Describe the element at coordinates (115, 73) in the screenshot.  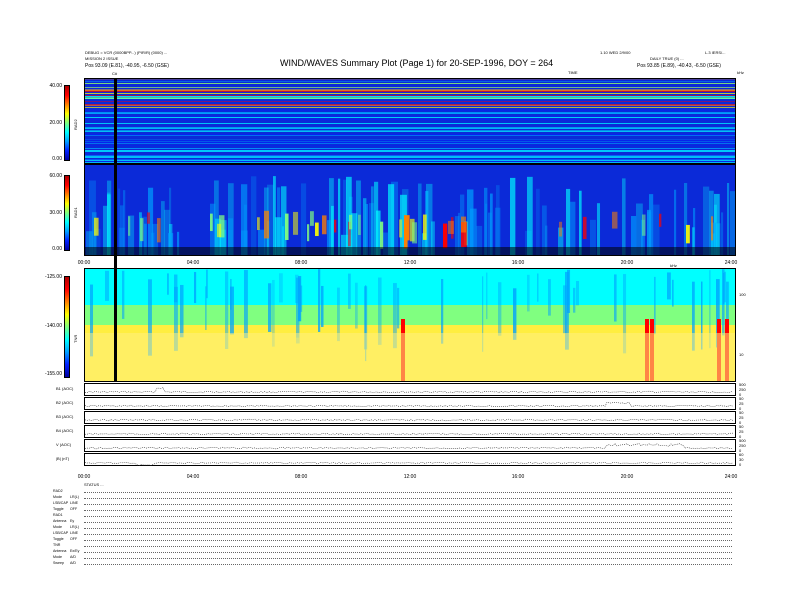
I see `cursor-label: C#` at that location.